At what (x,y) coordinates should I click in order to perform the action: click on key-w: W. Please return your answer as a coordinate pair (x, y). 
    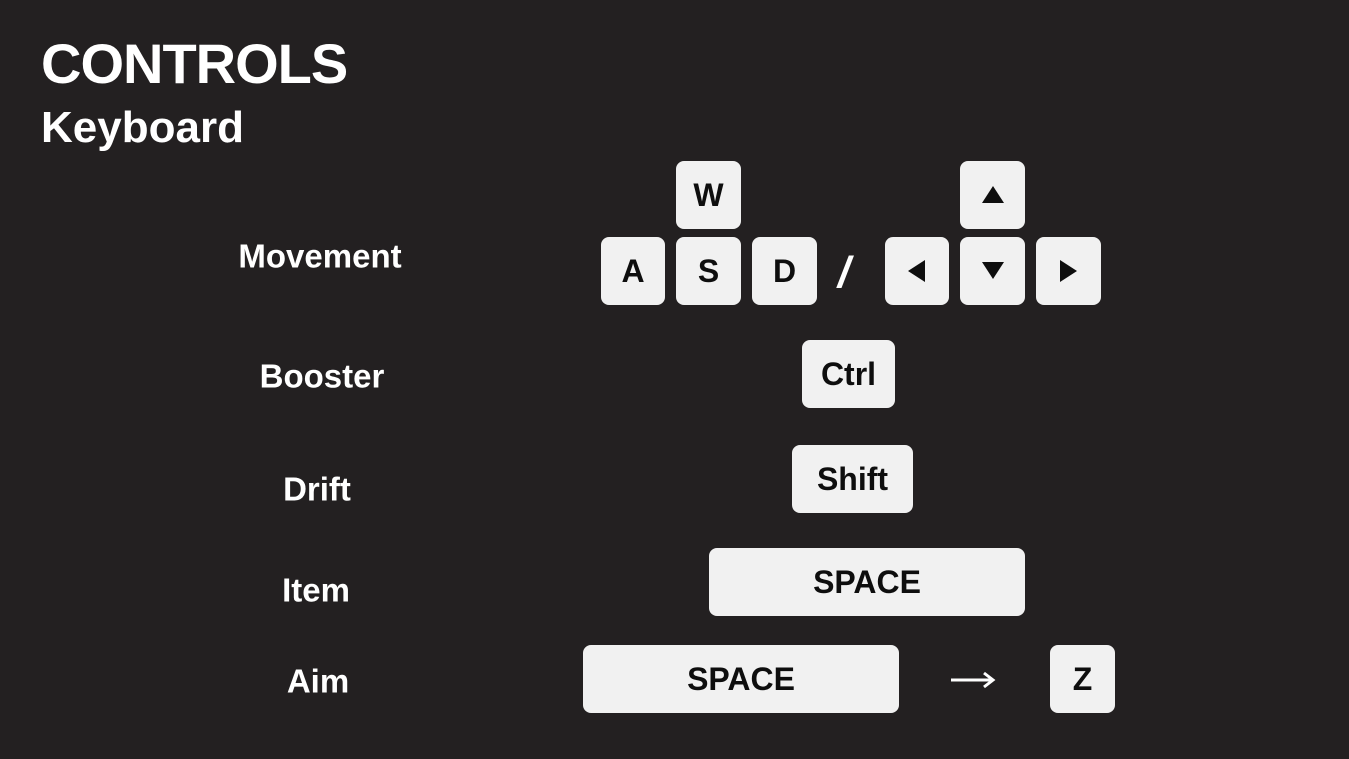
    Looking at the image, I should click on (708, 195).